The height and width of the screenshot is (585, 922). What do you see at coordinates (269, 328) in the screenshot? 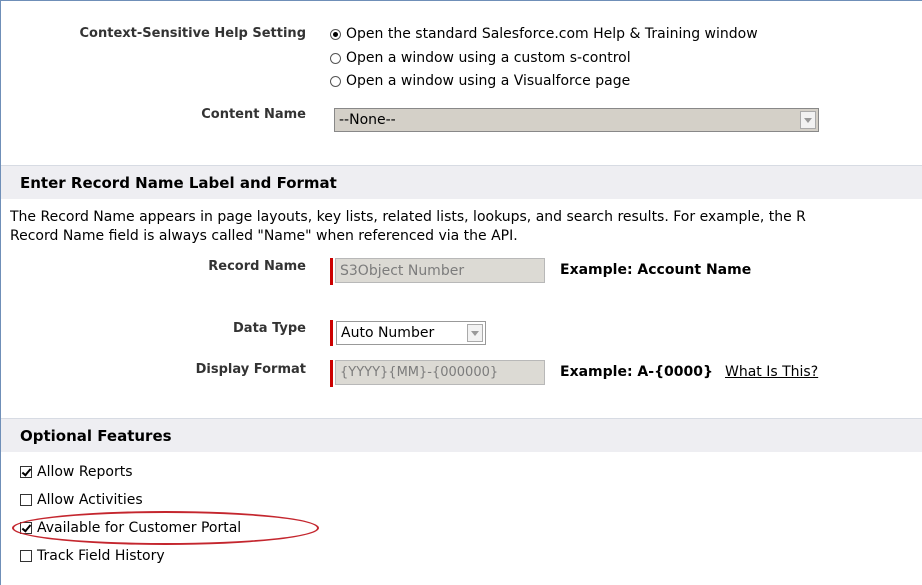
I see `data-type-label: Data Type` at bounding box center [269, 328].